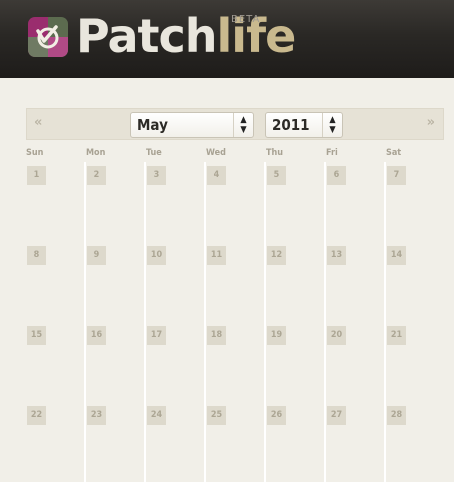 This screenshot has height=482, width=454. I want to click on month-spinner-icon: ▲ ▼, so click(243, 125).